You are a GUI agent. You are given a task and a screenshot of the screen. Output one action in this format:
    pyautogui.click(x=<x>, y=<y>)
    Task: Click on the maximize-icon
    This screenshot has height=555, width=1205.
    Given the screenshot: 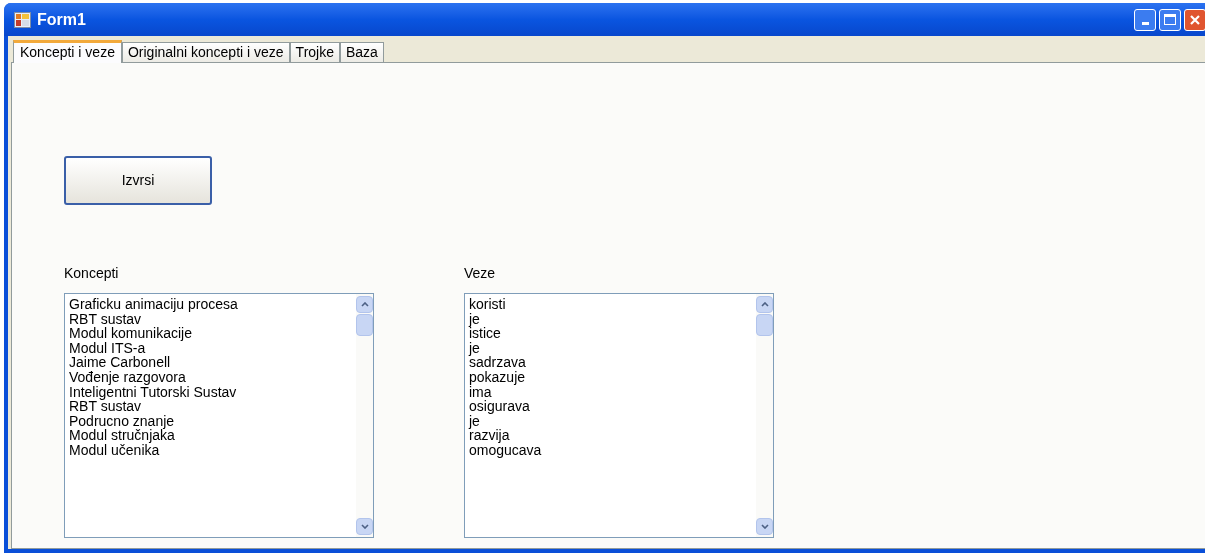 What is the action you would take?
    pyautogui.click(x=1170, y=19)
    